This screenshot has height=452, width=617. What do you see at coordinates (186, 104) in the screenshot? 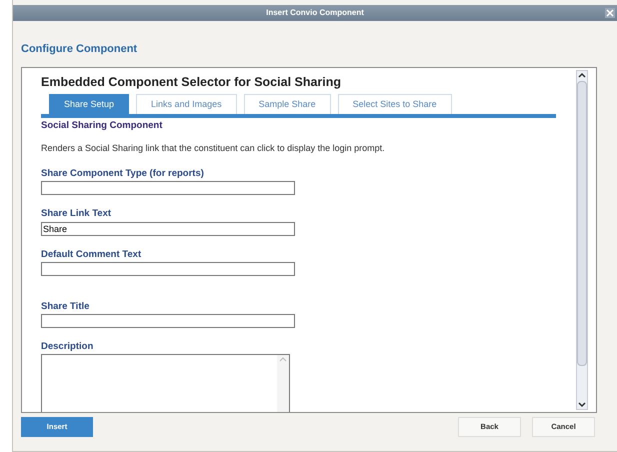
I see `tab: Links and Images` at bounding box center [186, 104].